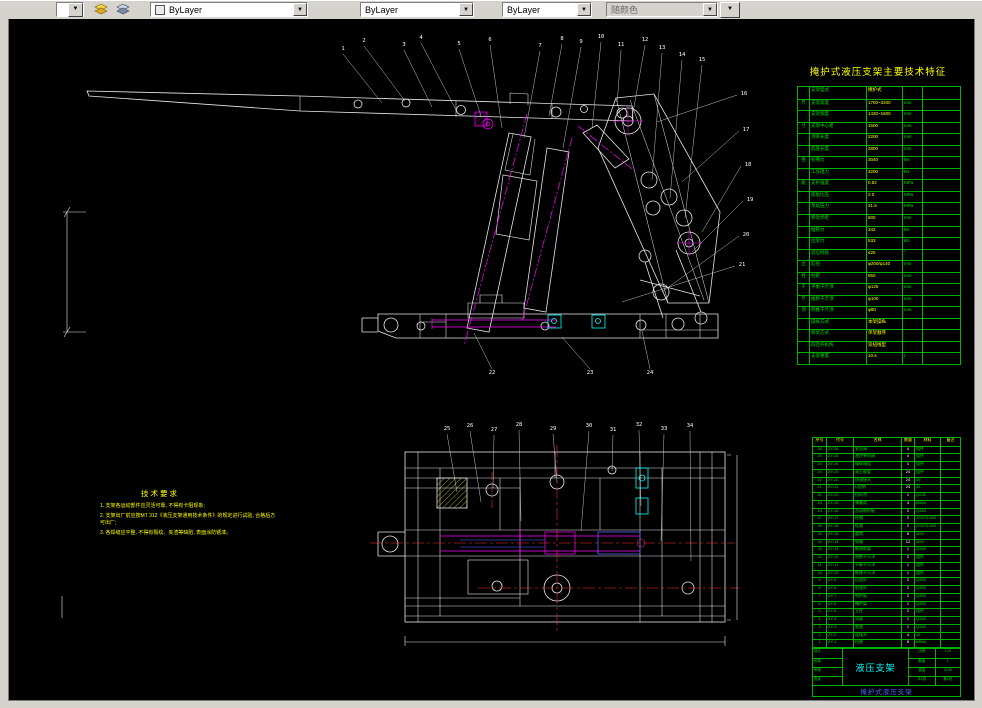 The height and width of the screenshot is (708, 982). I want to click on parts-table-cell: ZY-6, so click(839, 604).